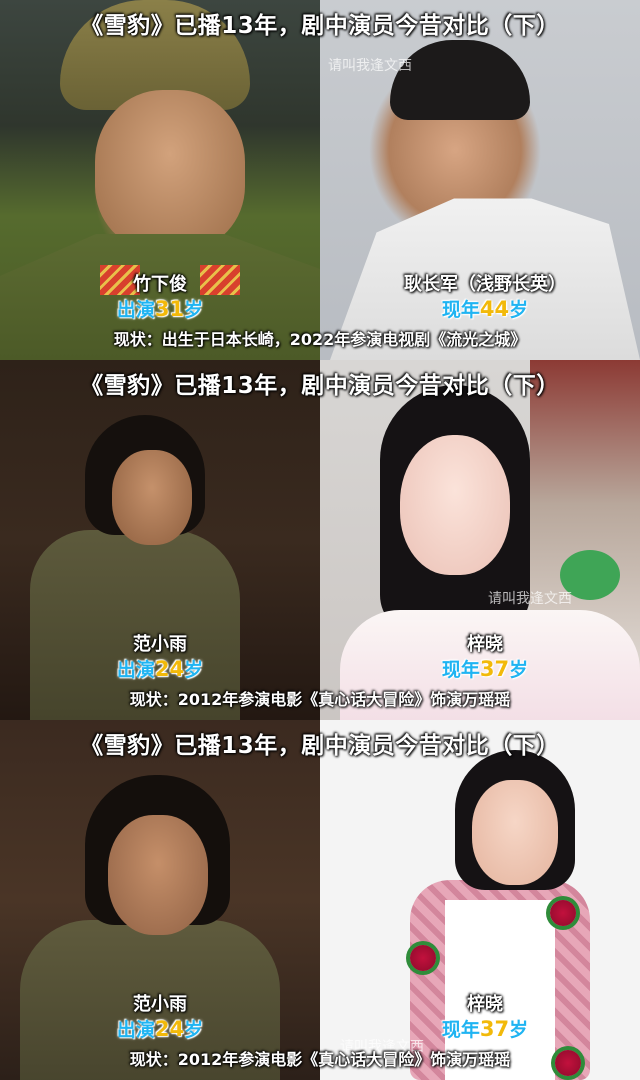 The image size is (640, 1080). What do you see at coordinates (485, 309) in the screenshot?
I see `now-age-label: 现年44岁` at bounding box center [485, 309].